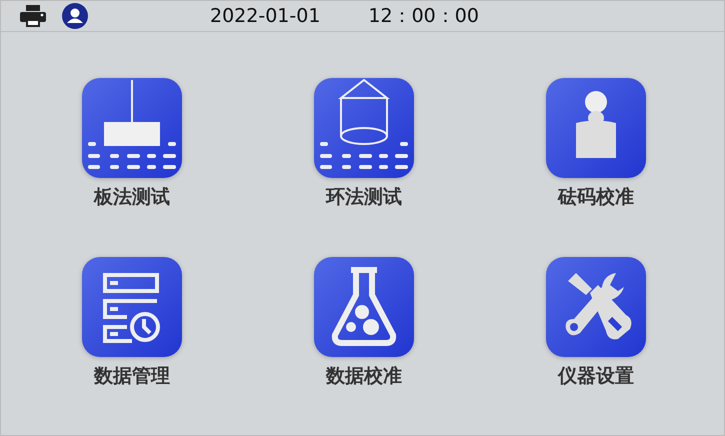  Describe the element at coordinates (75, 16) in the screenshot. I see `user-icon` at that location.